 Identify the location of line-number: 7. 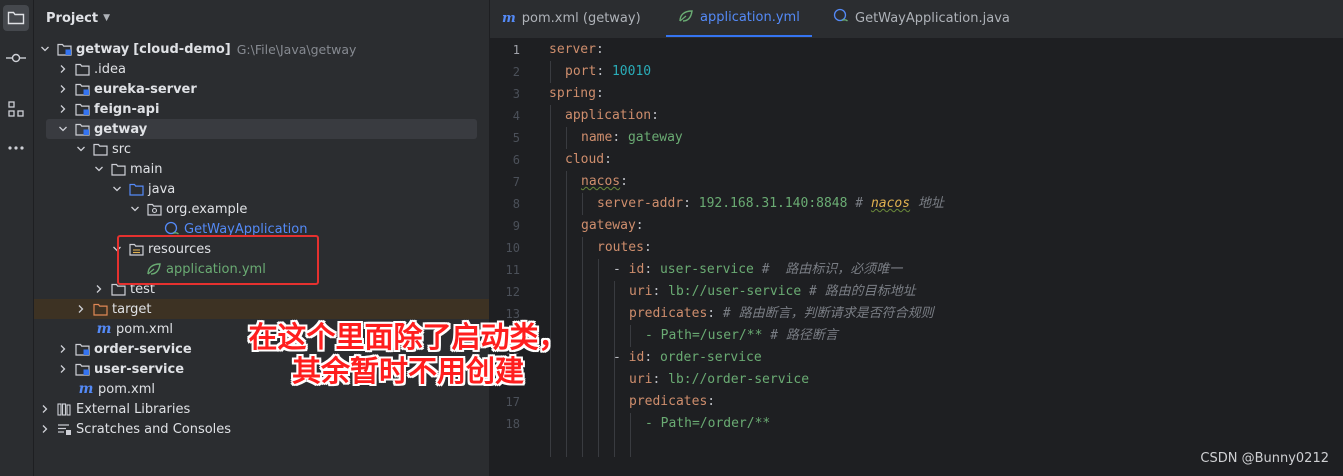
(516, 182).